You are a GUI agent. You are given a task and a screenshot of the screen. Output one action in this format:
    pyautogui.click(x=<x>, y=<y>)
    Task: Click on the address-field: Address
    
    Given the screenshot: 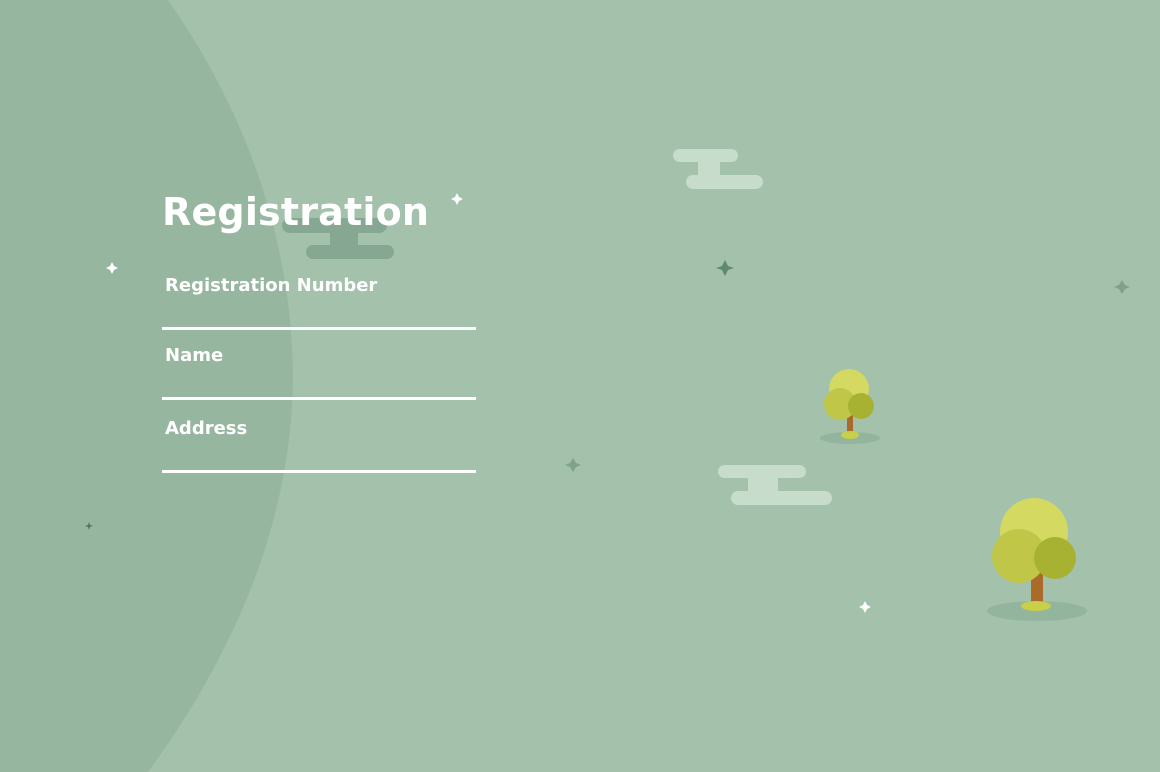 What is the action you would take?
    pyautogui.click(x=319, y=447)
    